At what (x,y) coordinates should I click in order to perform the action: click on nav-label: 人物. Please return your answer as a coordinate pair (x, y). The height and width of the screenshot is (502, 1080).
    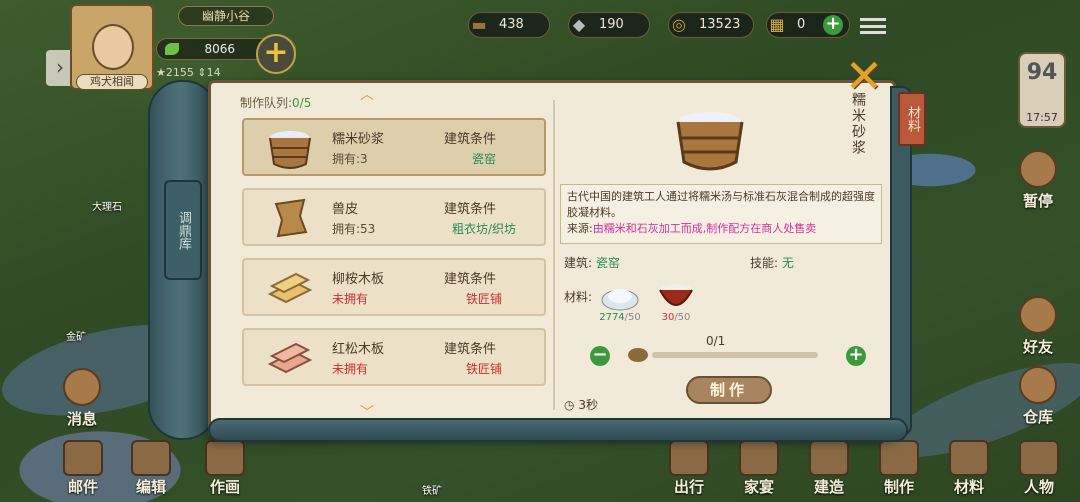
    Looking at the image, I should click on (1038, 487).